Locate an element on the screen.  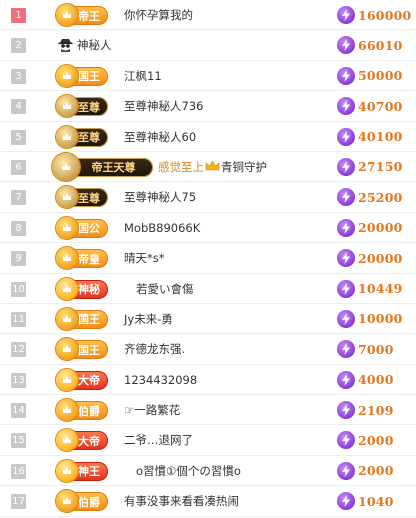
score-value: 2109 is located at coordinates (376, 410).